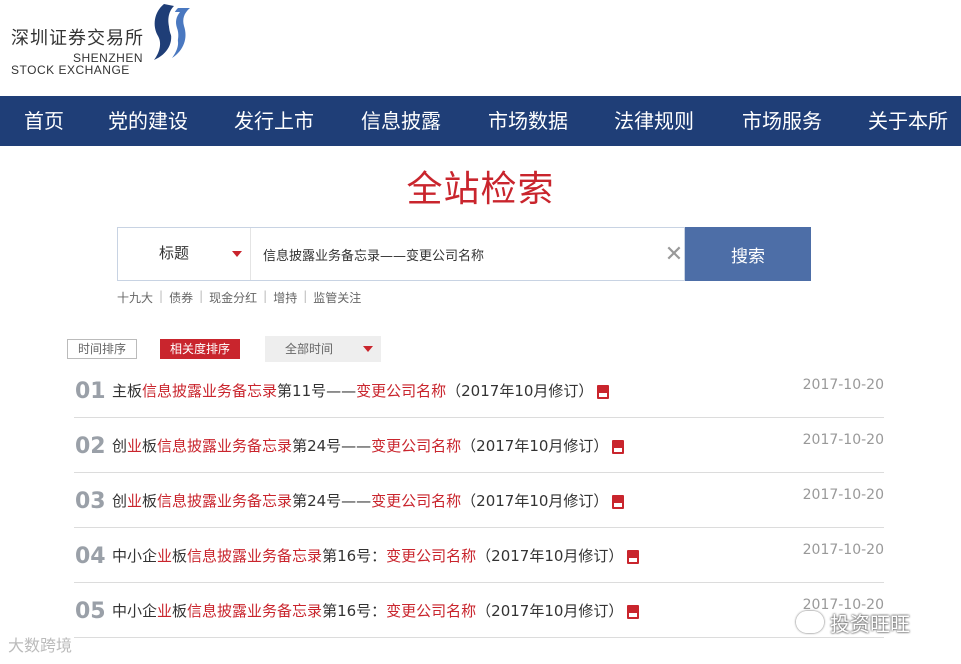  What do you see at coordinates (528, 121) in the screenshot?
I see `nav-item-market-data: 市场数据` at bounding box center [528, 121].